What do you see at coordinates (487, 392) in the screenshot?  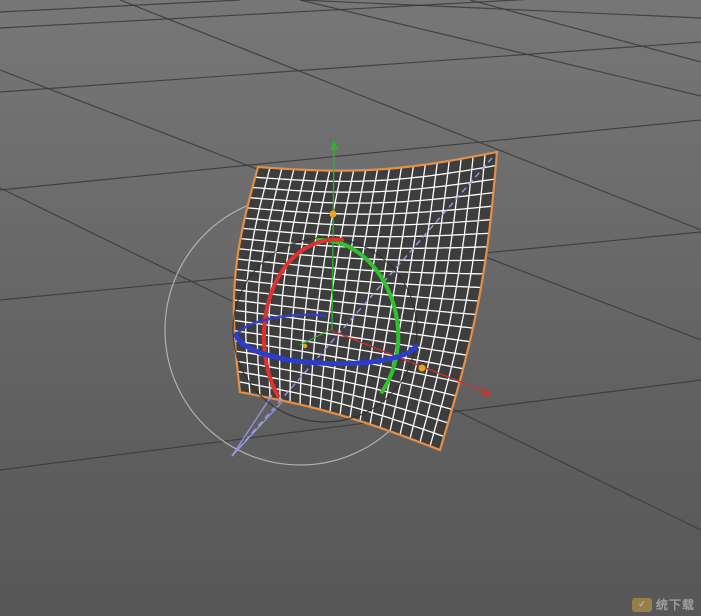 I see `x-axis-arrow-icon` at bounding box center [487, 392].